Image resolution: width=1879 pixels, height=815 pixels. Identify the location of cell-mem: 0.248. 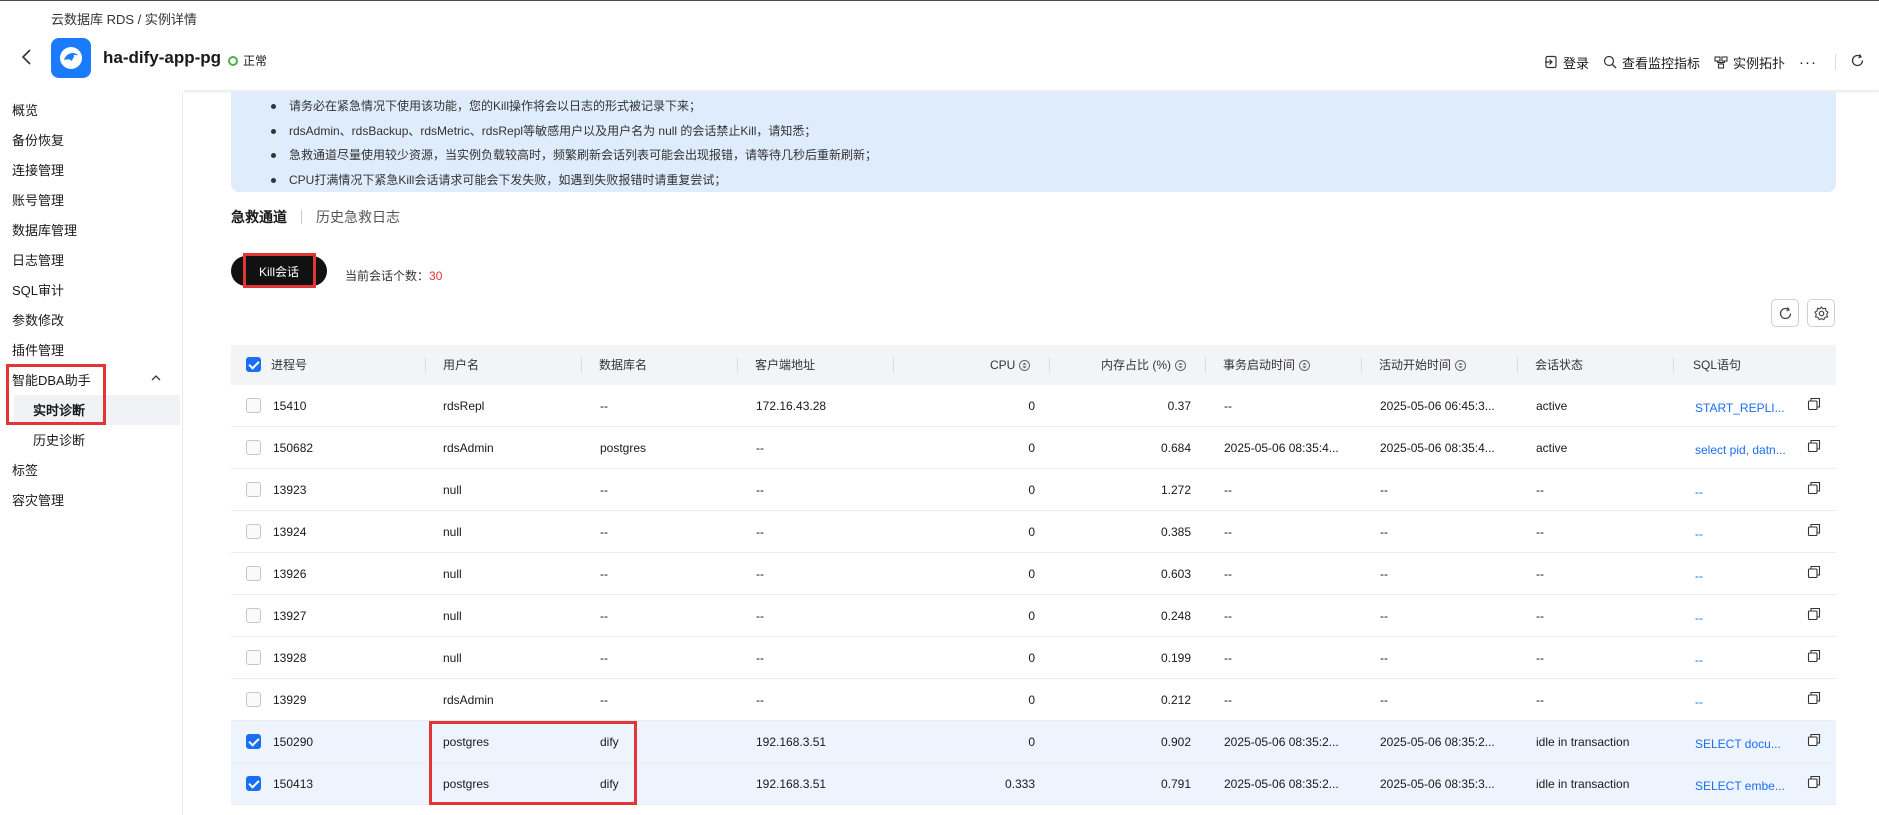
(1175, 616).